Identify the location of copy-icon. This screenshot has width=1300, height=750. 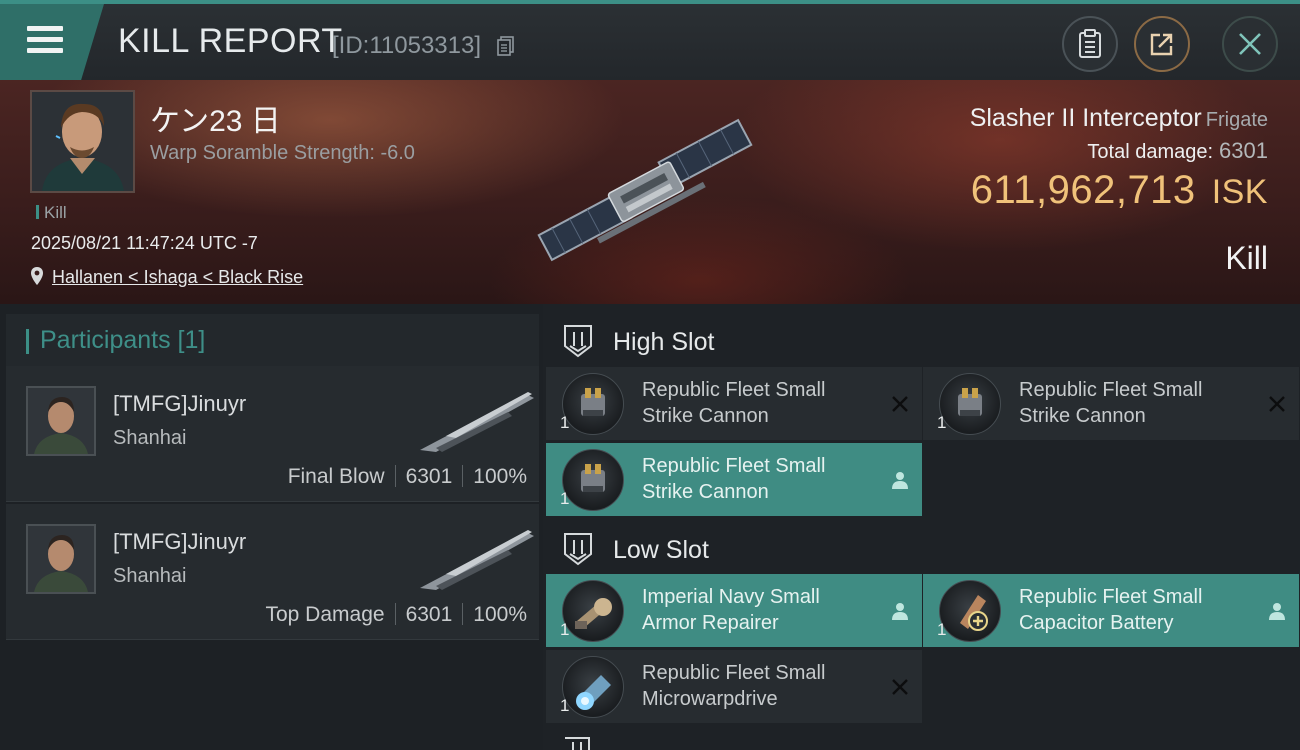
(506, 46).